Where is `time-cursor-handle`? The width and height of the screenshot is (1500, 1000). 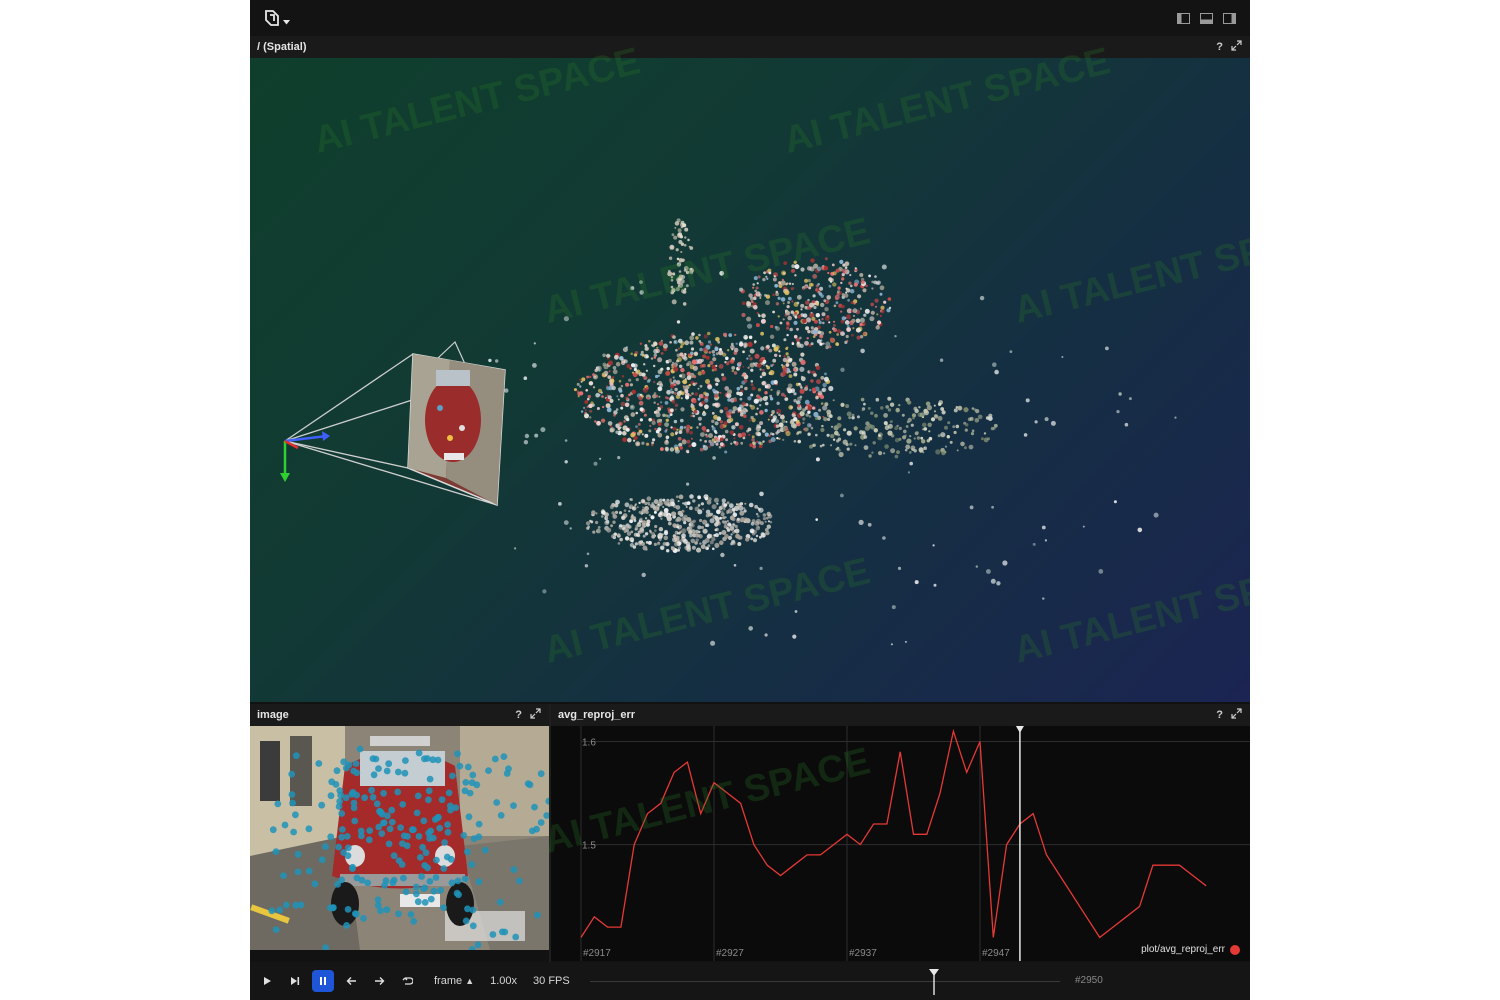 time-cursor-handle is located at coordinates (934, 982).